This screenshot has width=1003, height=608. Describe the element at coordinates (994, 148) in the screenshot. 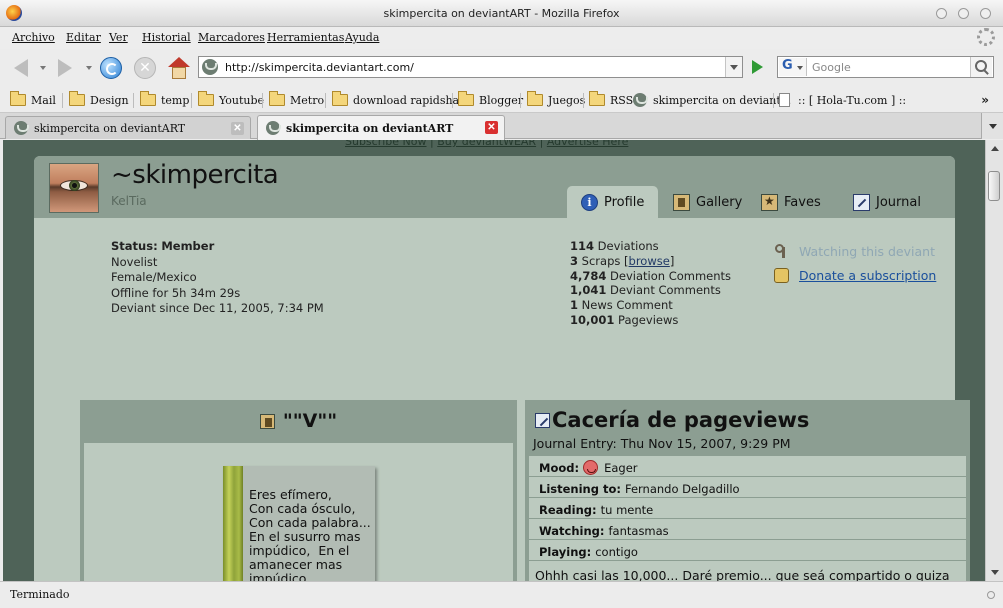

I see `scroll-up-icon` at that location.